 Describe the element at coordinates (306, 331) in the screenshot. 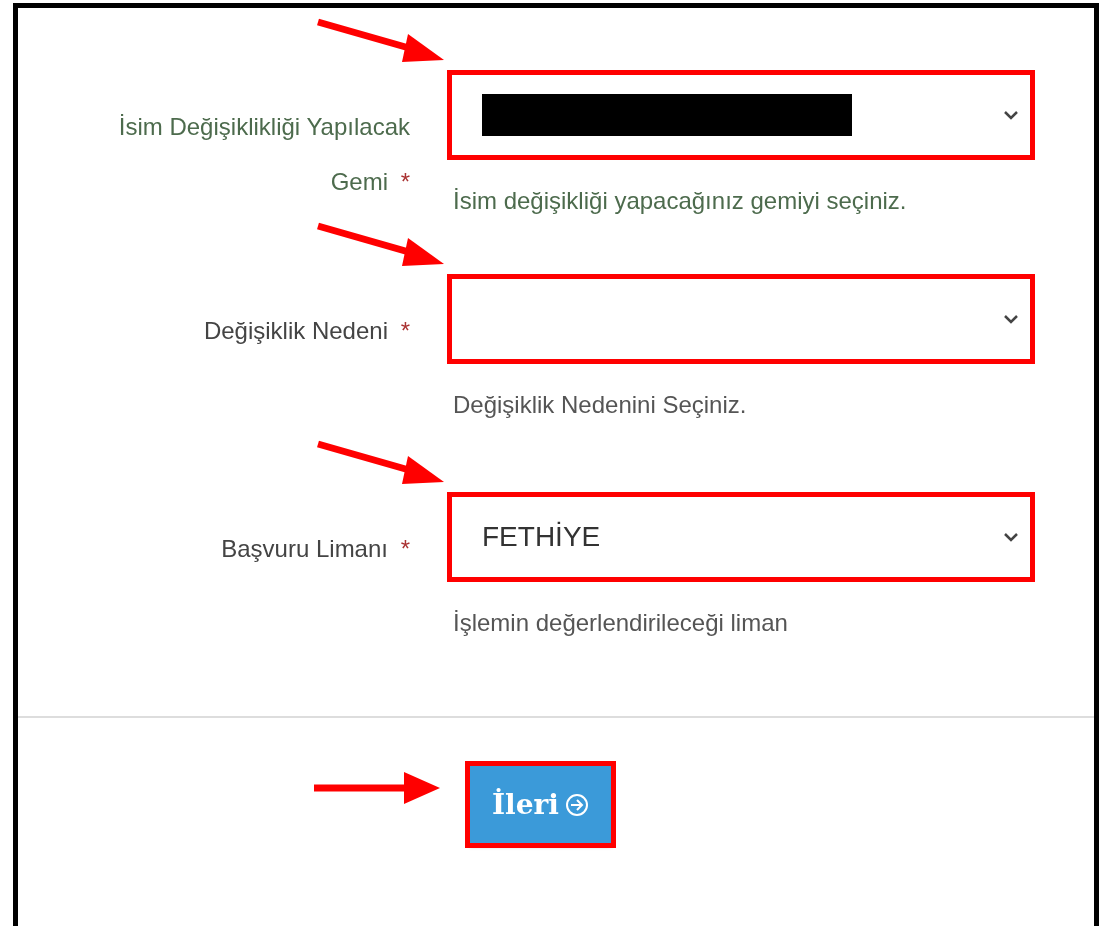

I see `field-label: Değişiklik Nedeni *` at that location.